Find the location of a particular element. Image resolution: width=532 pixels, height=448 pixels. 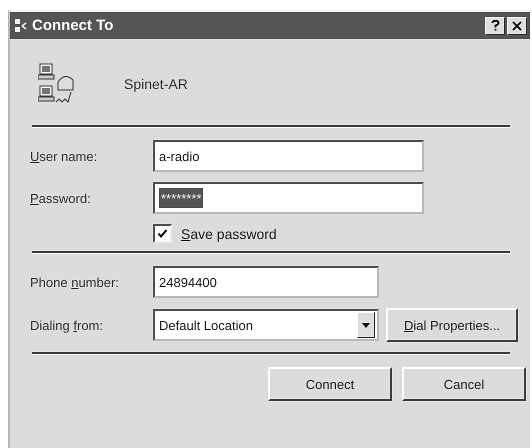

checkbox-label: Save password is located at coordinates (229, 234).